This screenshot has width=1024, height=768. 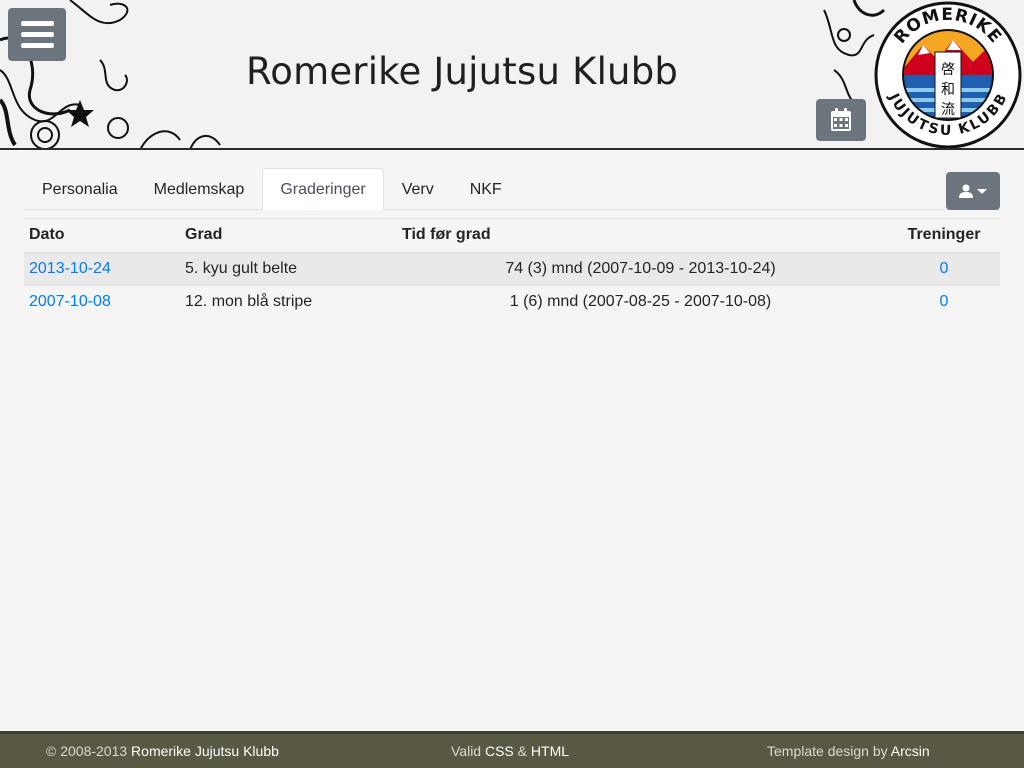 What do you see at coordinates (643, 269) in the screenshot?
I see `tid-cell: 74 (3) mnd (2007-10-09 - 2013-10-24)` at bounding box center [643, 269].